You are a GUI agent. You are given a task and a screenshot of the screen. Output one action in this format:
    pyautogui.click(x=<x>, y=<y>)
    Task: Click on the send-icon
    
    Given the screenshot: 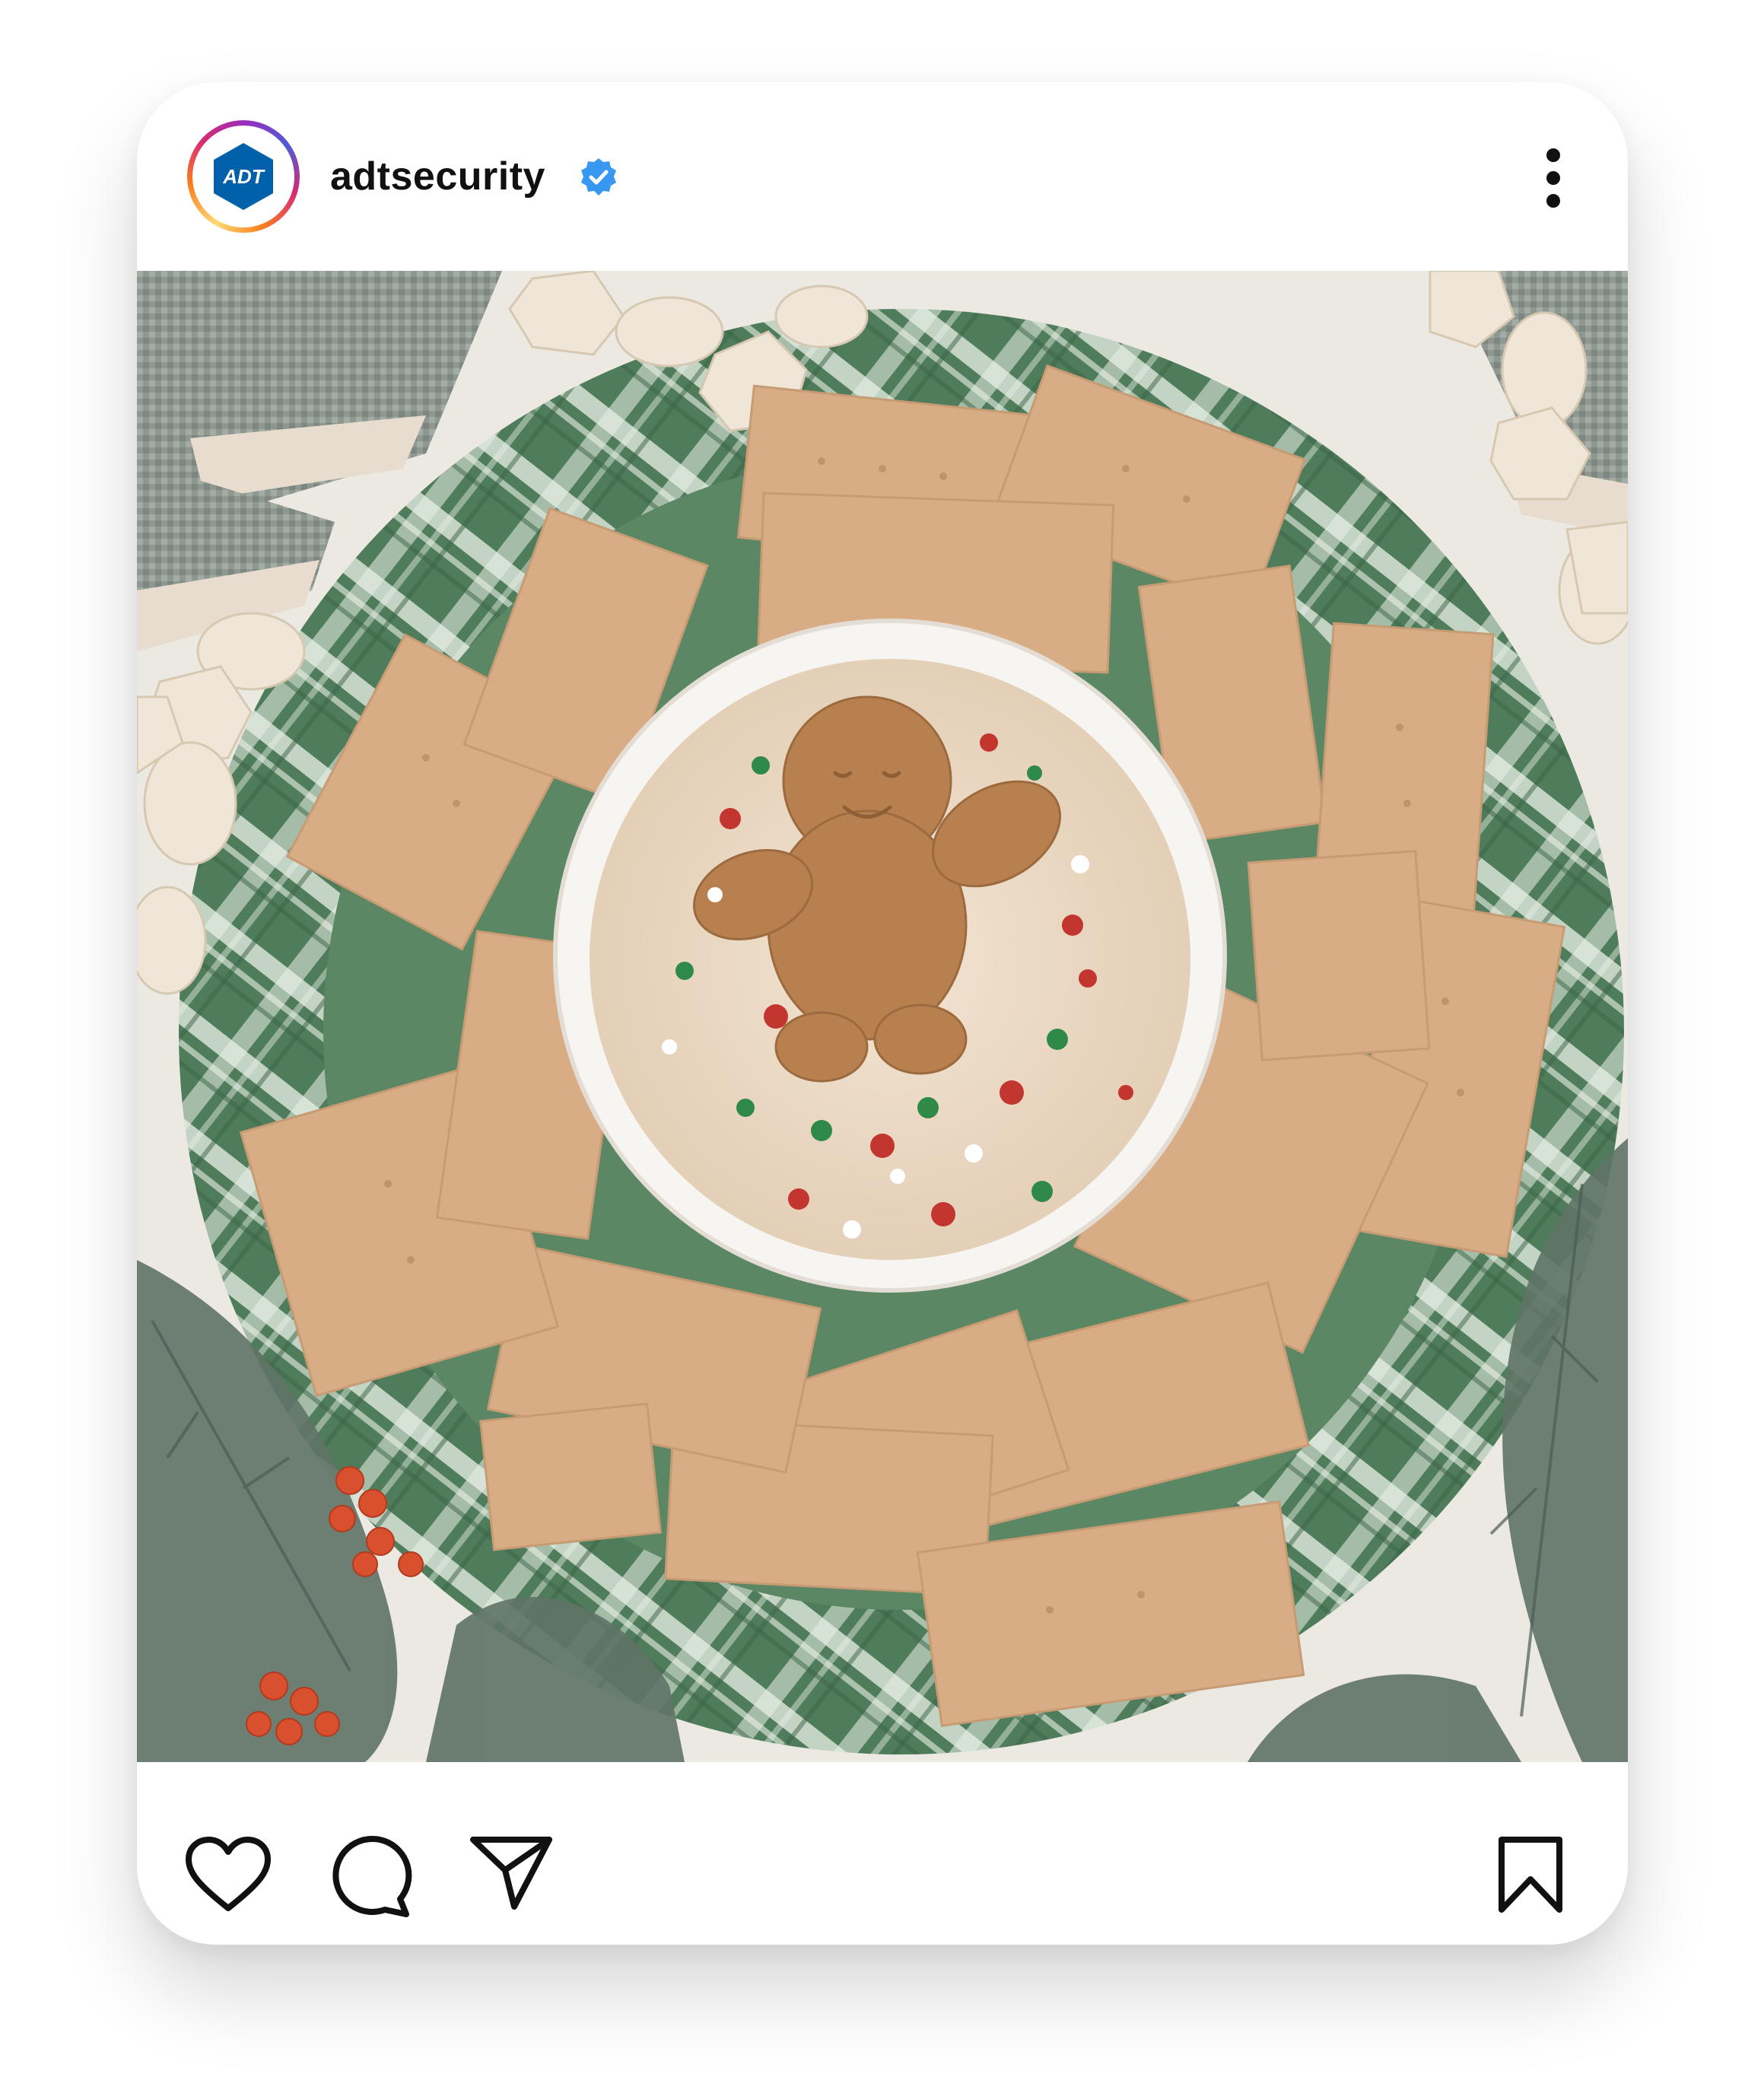 What is the action you would take?
    pyautogui.click(x=511, y=1873)
    